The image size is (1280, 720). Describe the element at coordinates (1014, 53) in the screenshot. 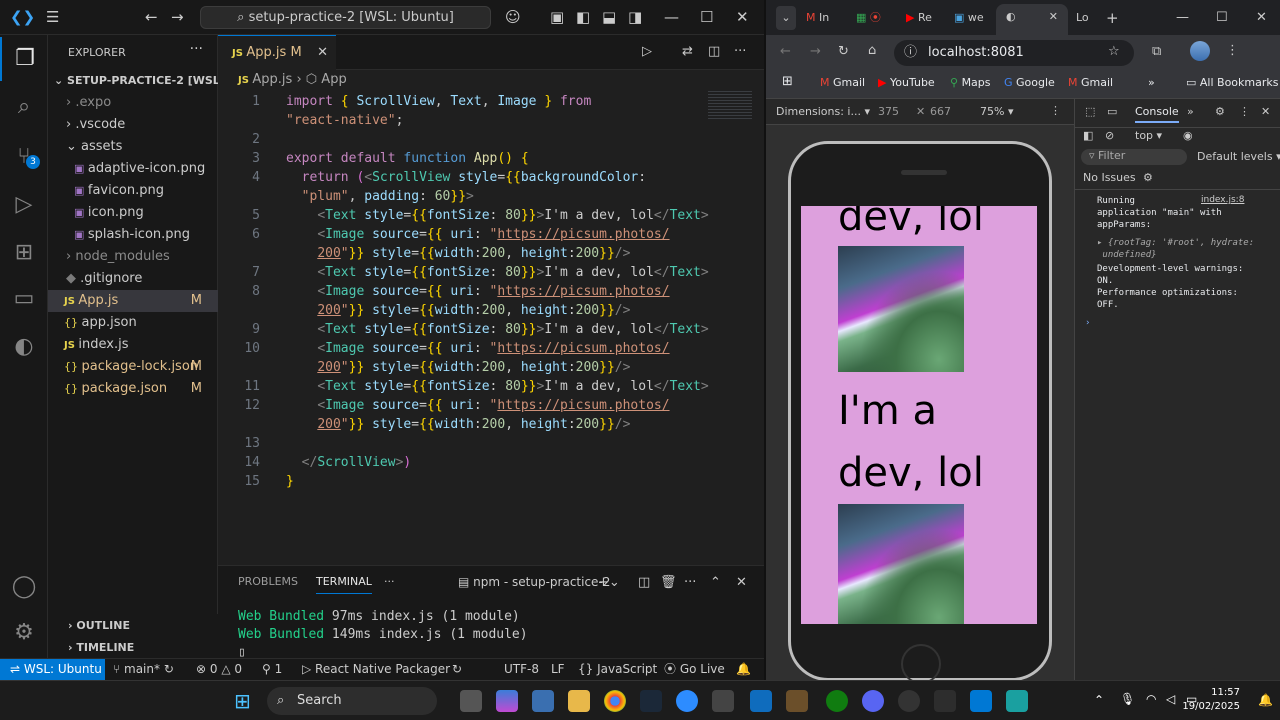

I see `address-bar: ⓘ localhost:8081` at that location.